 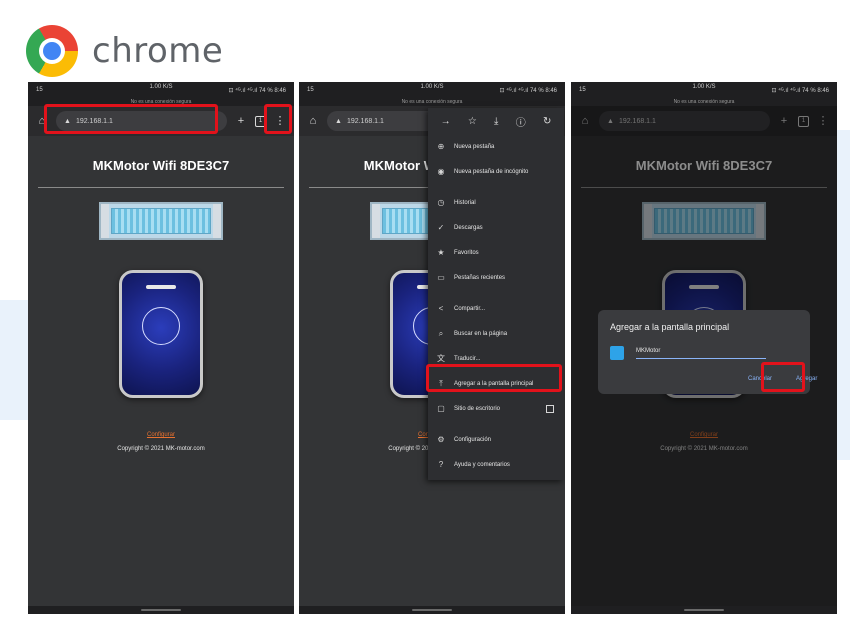 What do you see at coordinates (338, 121) in the screenshot?
I see `warning-icon: ▲` at bounding box center [338, 121].